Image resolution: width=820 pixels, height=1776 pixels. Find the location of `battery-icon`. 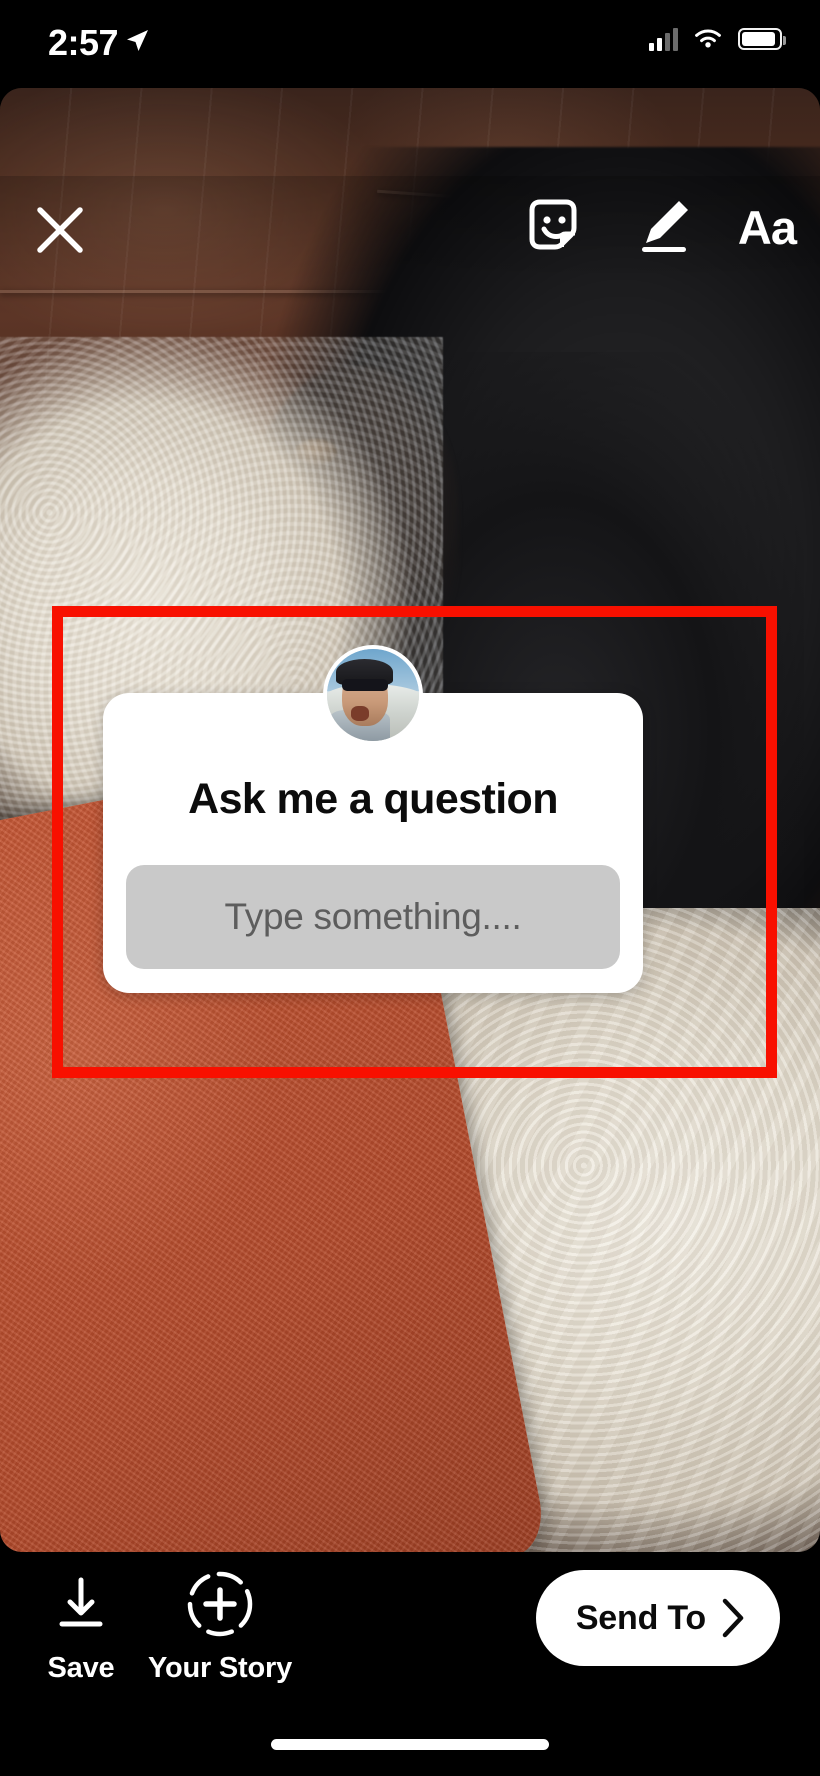

battery-icon is located at coordinates (762, 39).